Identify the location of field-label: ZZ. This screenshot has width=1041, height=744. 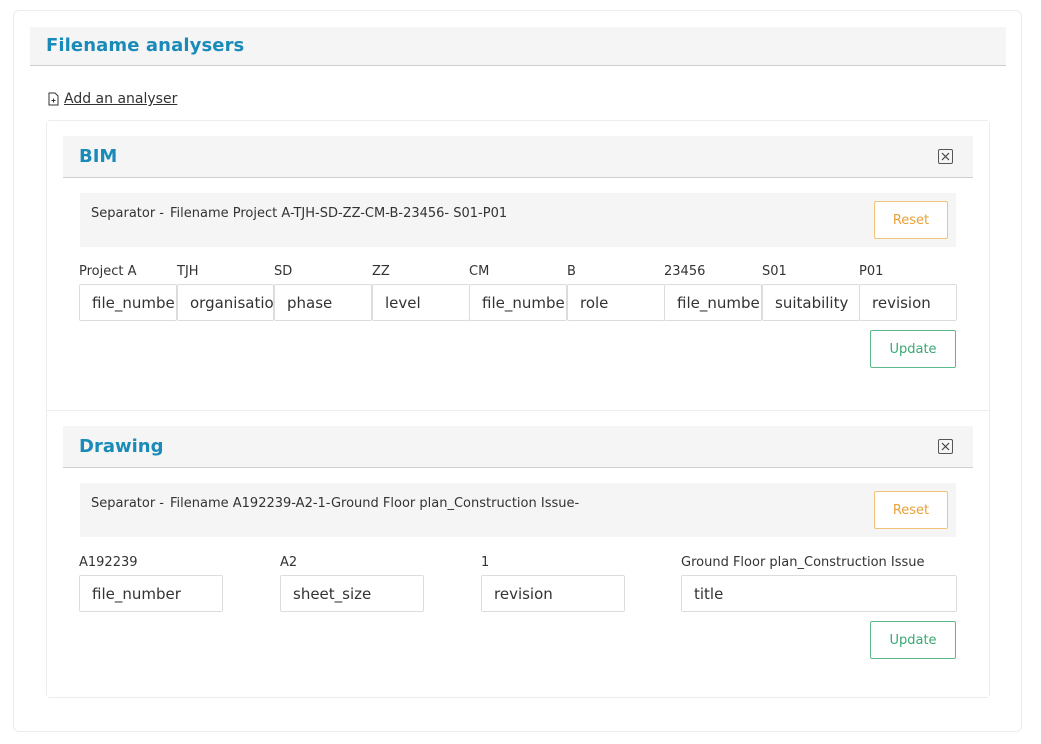
(381, 271).